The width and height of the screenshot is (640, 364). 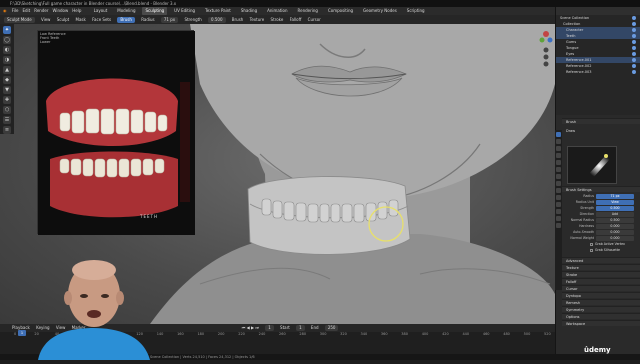 What do you see at coordinates (155, 11) in the screenshot?
I see `workspace-tab-sculpting: Sculpting` at bounding box center [155, 11].